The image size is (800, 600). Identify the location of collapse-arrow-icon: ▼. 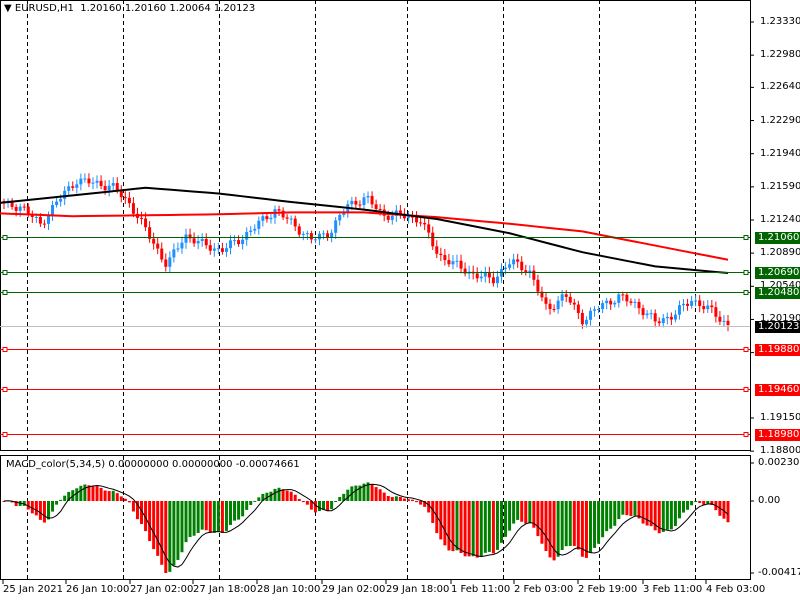
(8, 8).